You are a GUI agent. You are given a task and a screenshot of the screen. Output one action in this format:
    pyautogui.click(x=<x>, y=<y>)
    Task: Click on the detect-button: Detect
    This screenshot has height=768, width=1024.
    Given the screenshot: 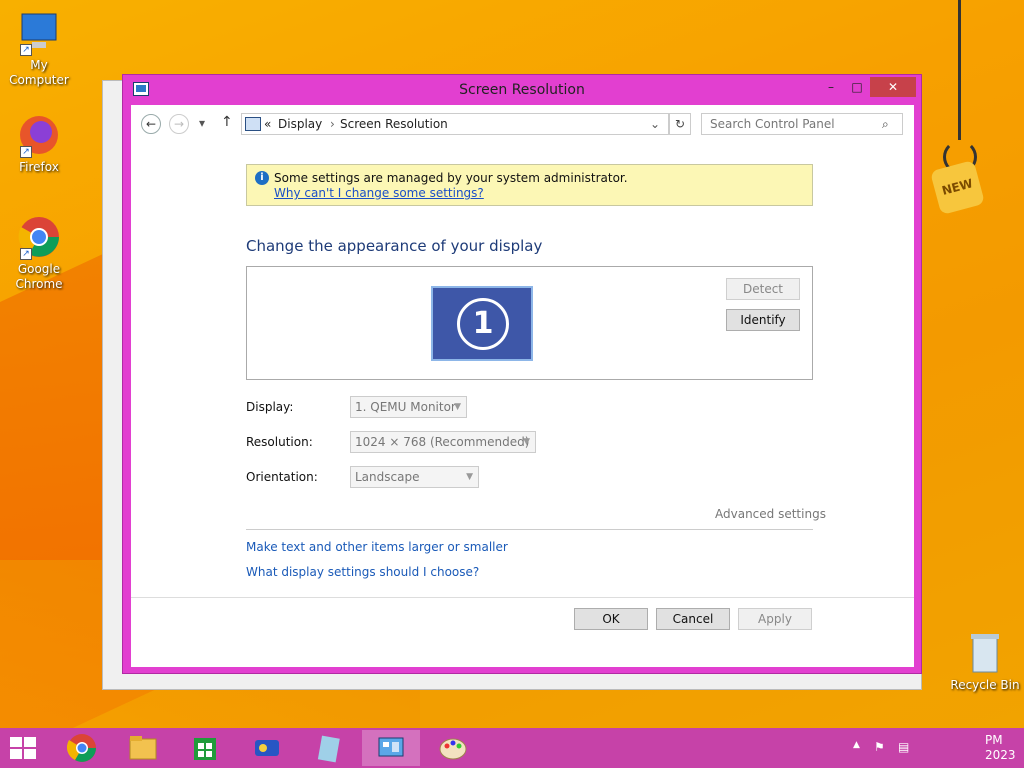 What is the action you would take?
    pyautogui.click(x=763, y=289)
    